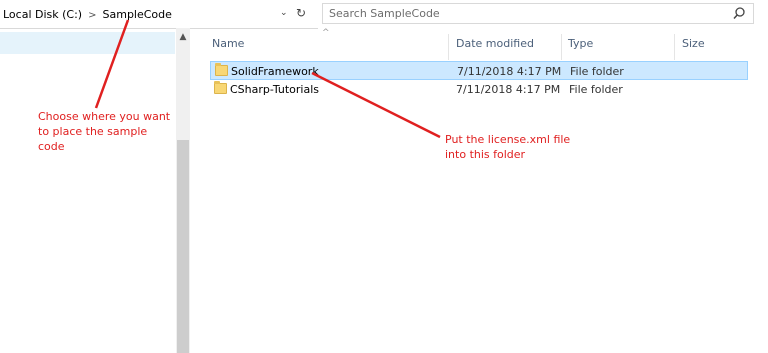 The width and height of the screenshot is (768, 353). I want to click on annotation-line: to place the sample, so click(93, 131).